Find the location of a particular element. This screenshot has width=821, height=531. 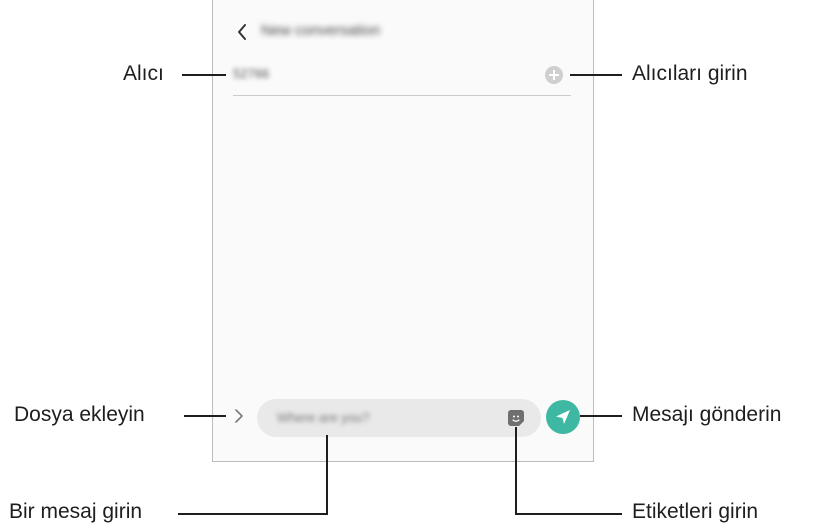

recipient-divider is located at coordinates (402, 95).